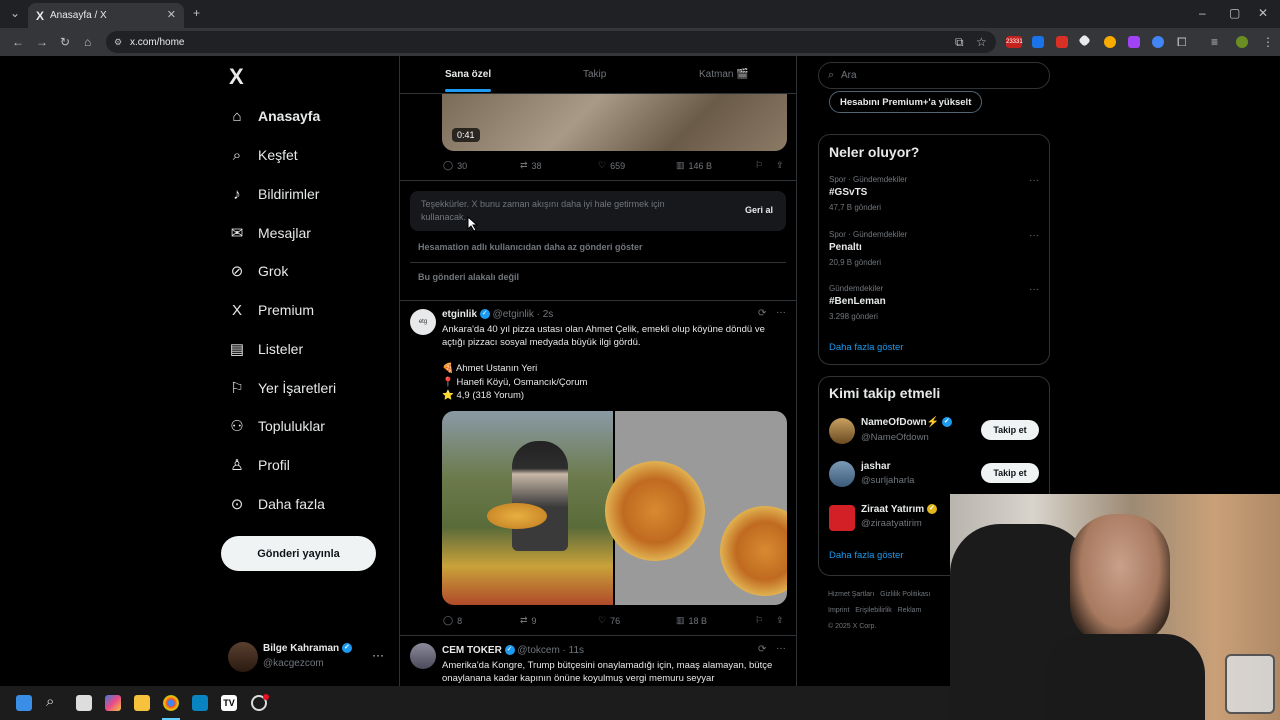 The height and width of the screenshot is (720, 1280). I want to click on suggested-name: Ziraat Yatırım, so click(892, 509).